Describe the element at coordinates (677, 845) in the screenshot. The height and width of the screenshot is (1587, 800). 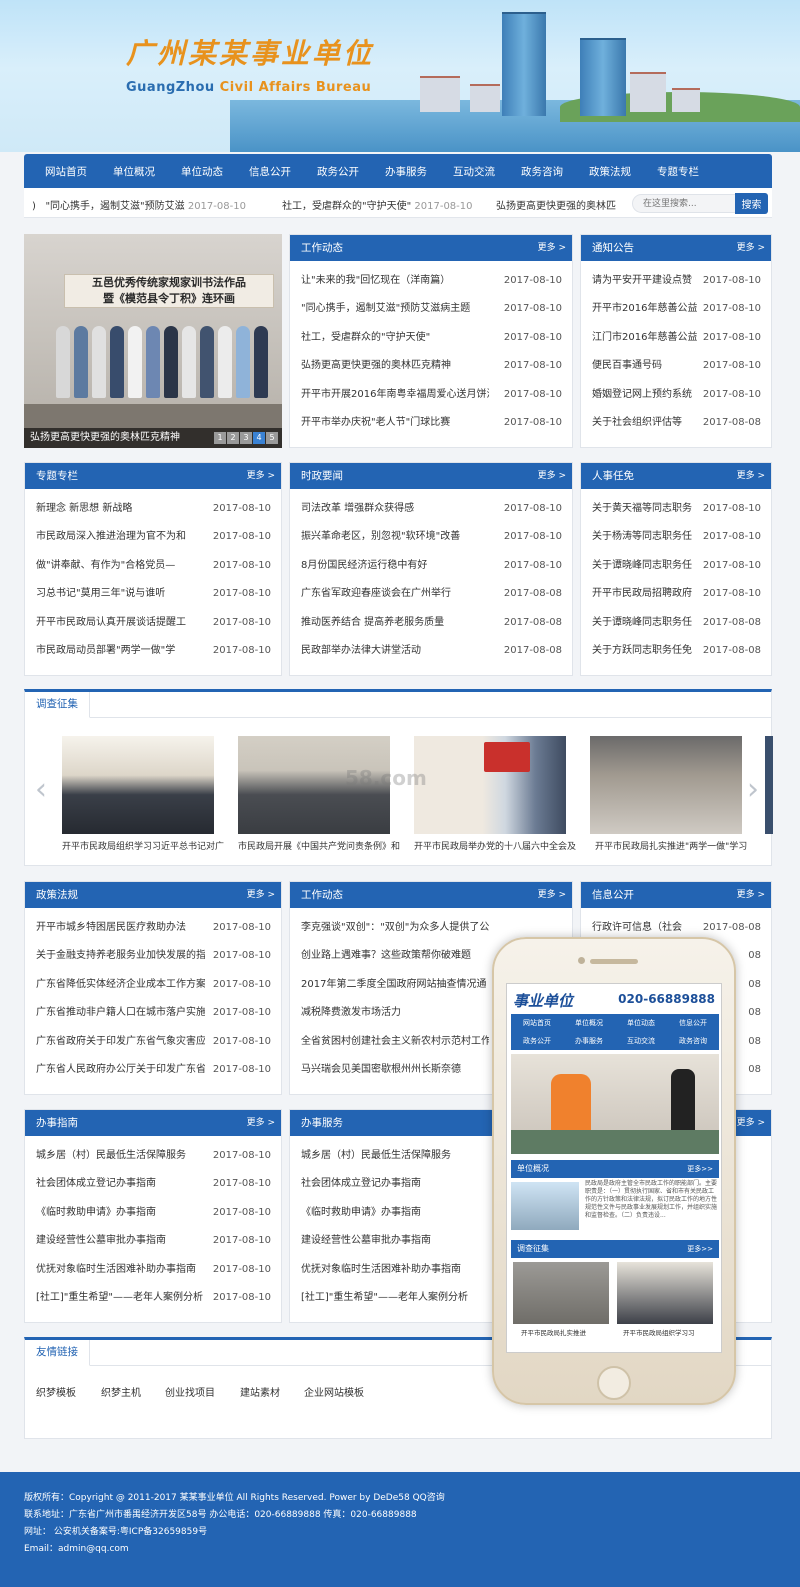
I see `survey-caption: 开平市民政局扎实推进"两学一做"学习` at that location.